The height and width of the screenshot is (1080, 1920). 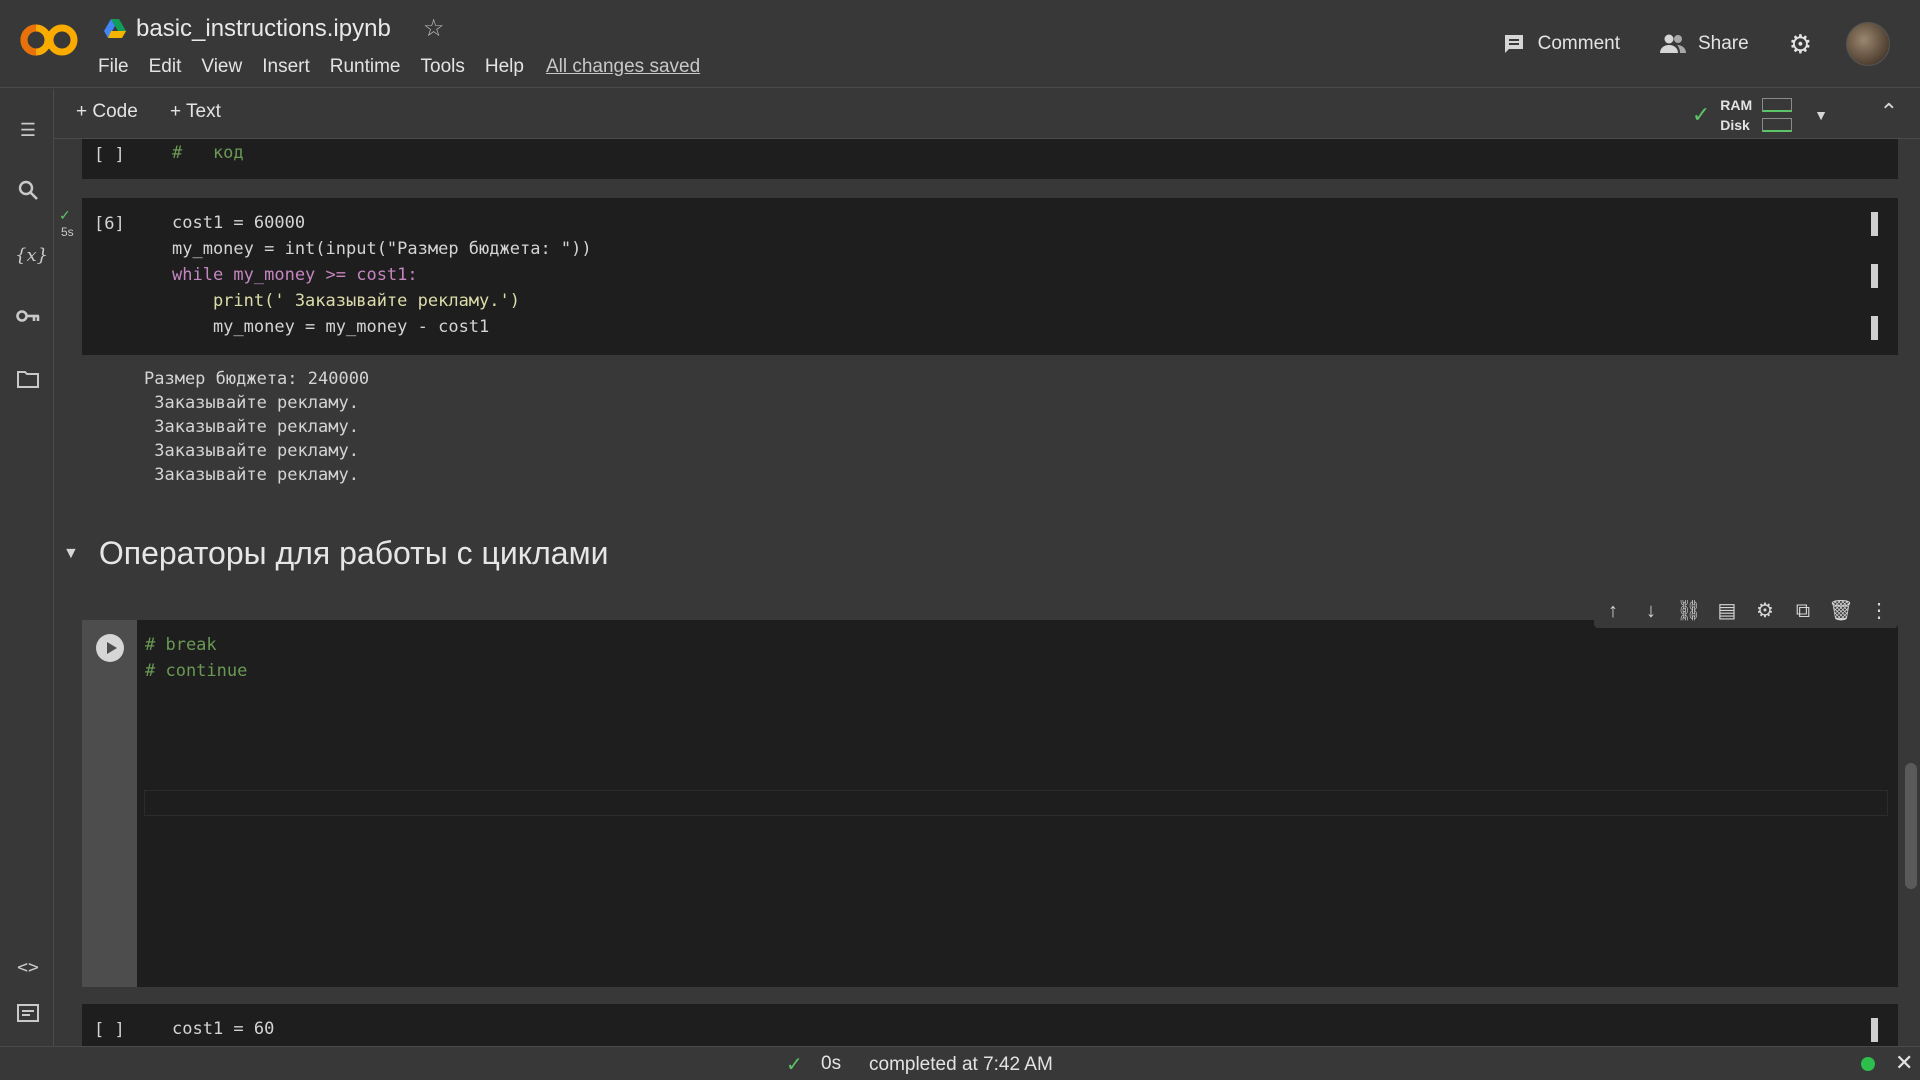 I want to click on disk-label: Disk, so click(x=1735, y=125).